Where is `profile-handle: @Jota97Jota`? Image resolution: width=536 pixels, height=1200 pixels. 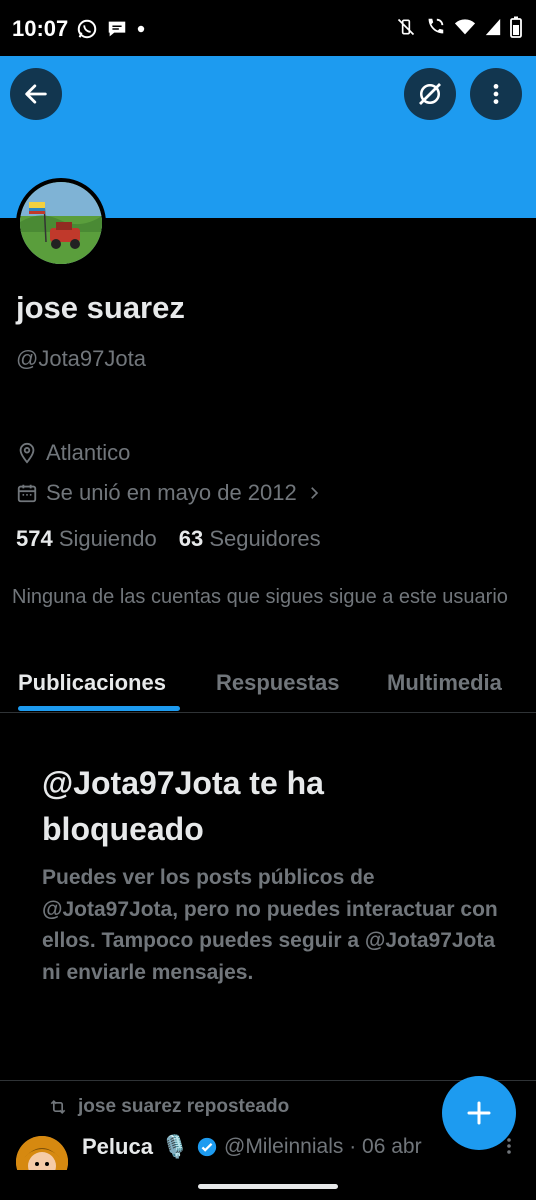 profile-handle: @Jota97Jota is located at coordinates (81, 358).